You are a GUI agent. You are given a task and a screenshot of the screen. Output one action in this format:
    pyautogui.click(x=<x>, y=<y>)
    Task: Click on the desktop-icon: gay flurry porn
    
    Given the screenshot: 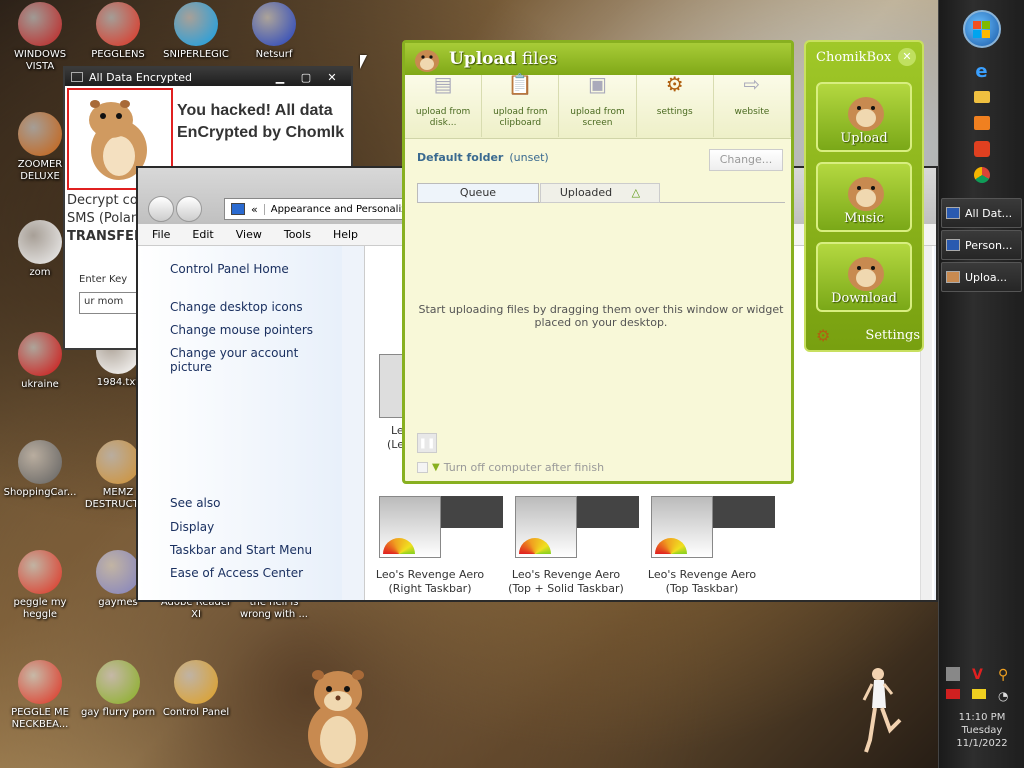 What is the action you would take?
    pyautogui.click(x=118, y=689)
    